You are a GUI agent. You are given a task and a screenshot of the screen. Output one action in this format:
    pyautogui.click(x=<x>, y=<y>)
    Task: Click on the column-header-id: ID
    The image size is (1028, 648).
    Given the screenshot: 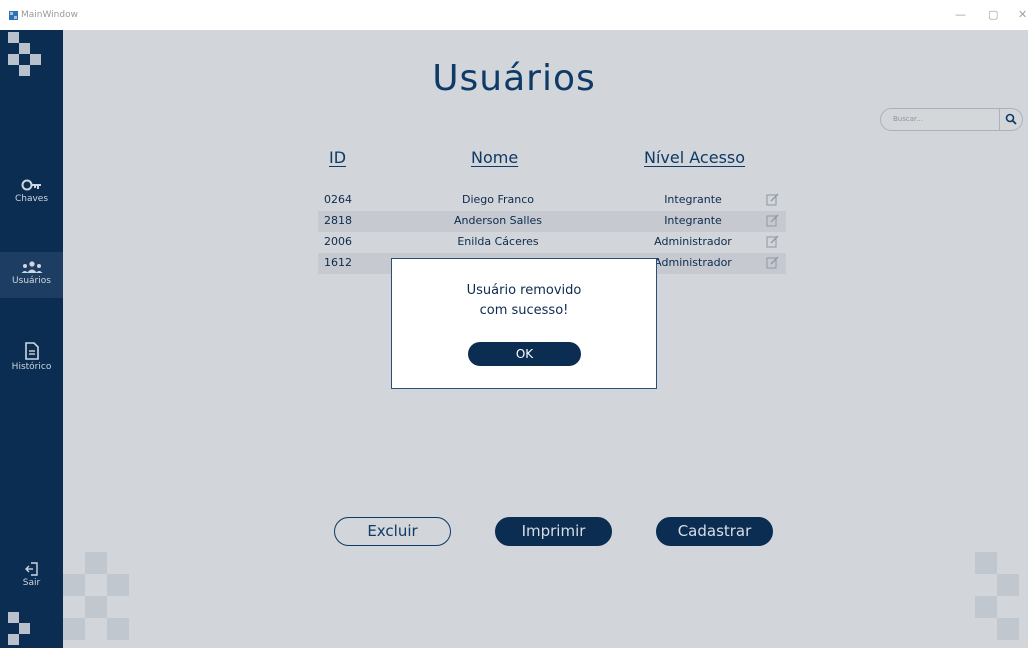 What is the action you would take?
    pyautogui.click(x=337, y=157)
    